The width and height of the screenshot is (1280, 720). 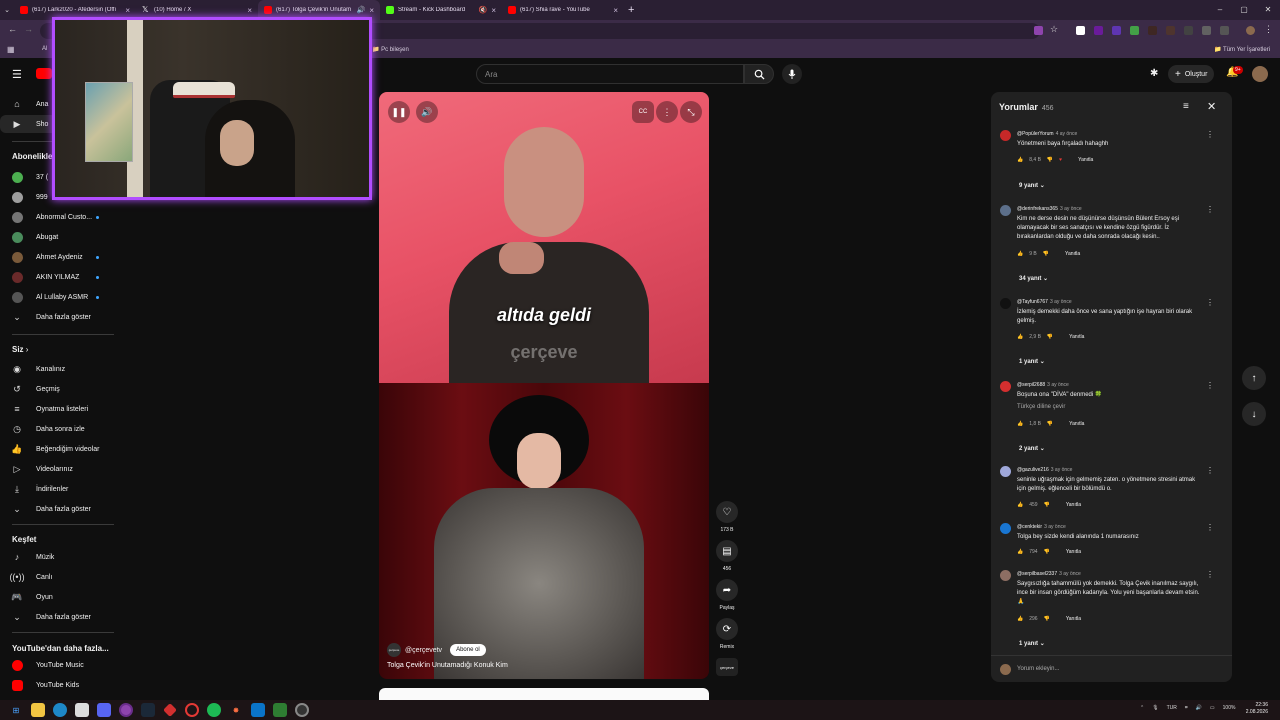 What do you see at coordinates (82, 710) in the screenshot?
I see `store-icon` at bounding box center [82, 710].